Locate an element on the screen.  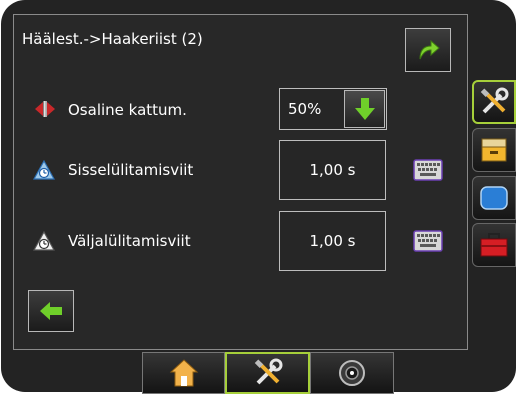
turn-on-delay-field: 1,00 s is located at coordinates (332, 170).